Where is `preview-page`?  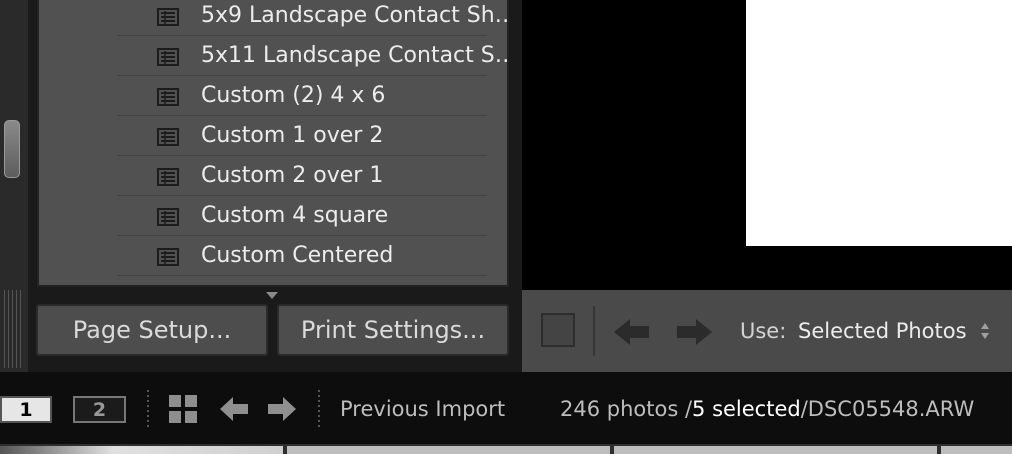 preview-page is located at coordinates (879, 123).